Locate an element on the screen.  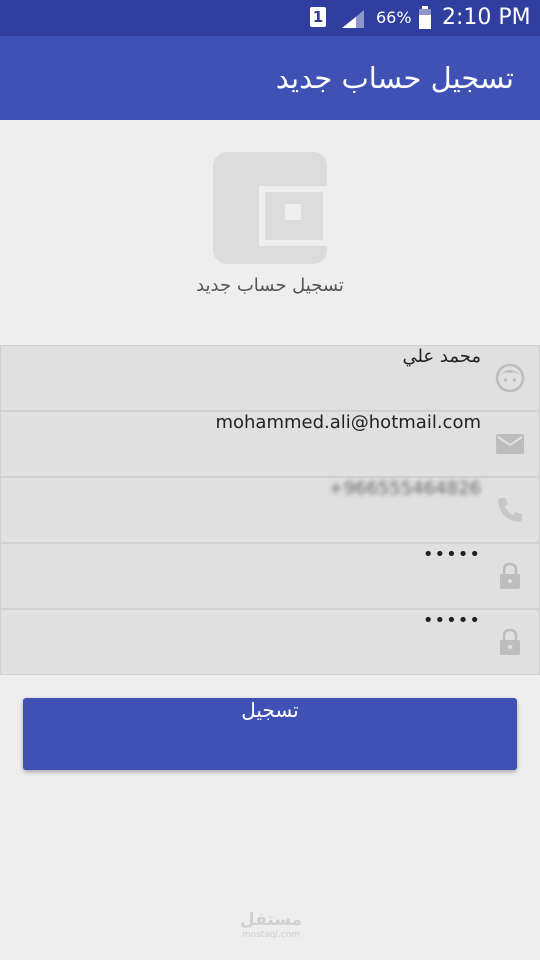
app-bar: تسجيل حساب جديد is located at coordinates (270, 78).